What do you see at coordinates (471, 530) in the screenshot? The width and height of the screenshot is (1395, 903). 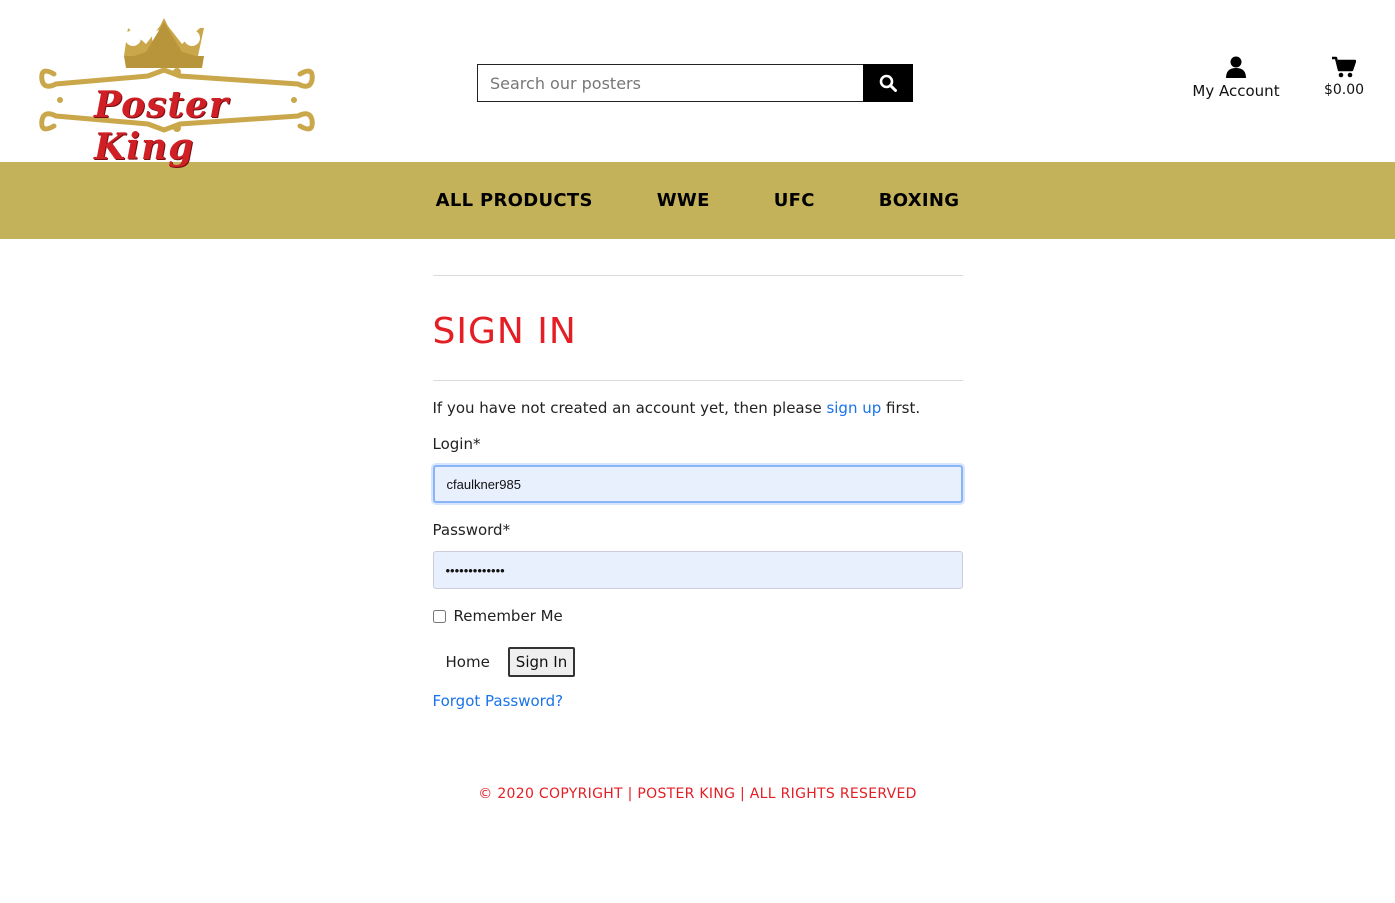 I see `password-label: Password*` at bounding box center [471, 530].